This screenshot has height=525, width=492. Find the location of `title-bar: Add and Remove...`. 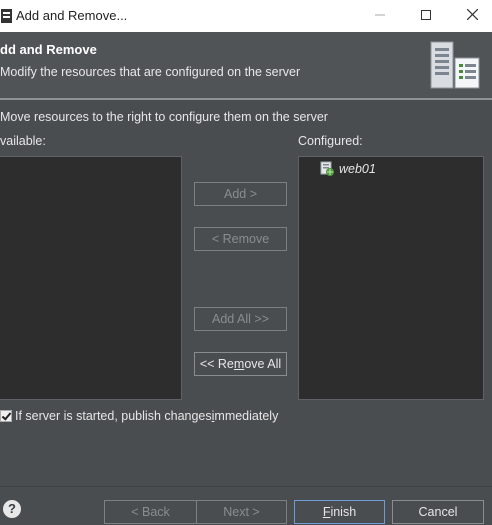

title-bar: Add and Remove... is located at coordinates (246, 16).